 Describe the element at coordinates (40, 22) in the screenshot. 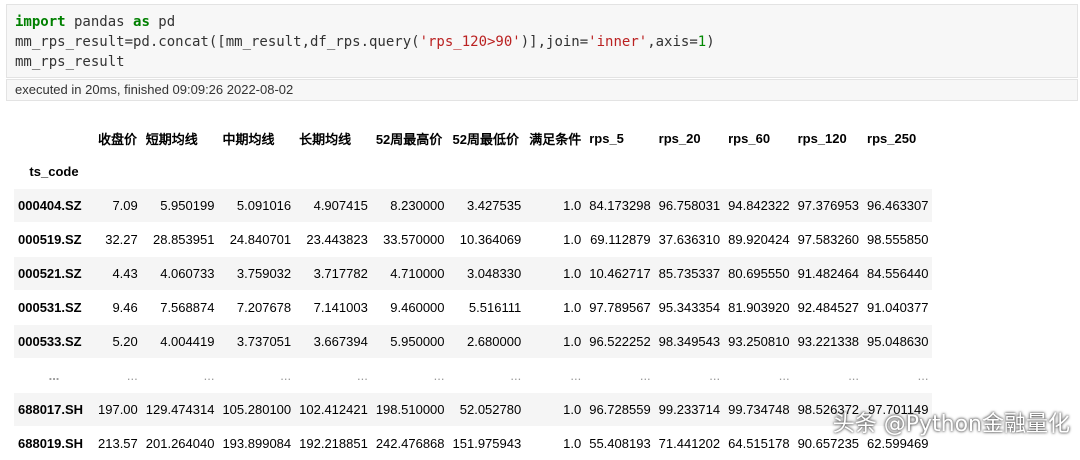

I see `keyword-import: import` at that location.